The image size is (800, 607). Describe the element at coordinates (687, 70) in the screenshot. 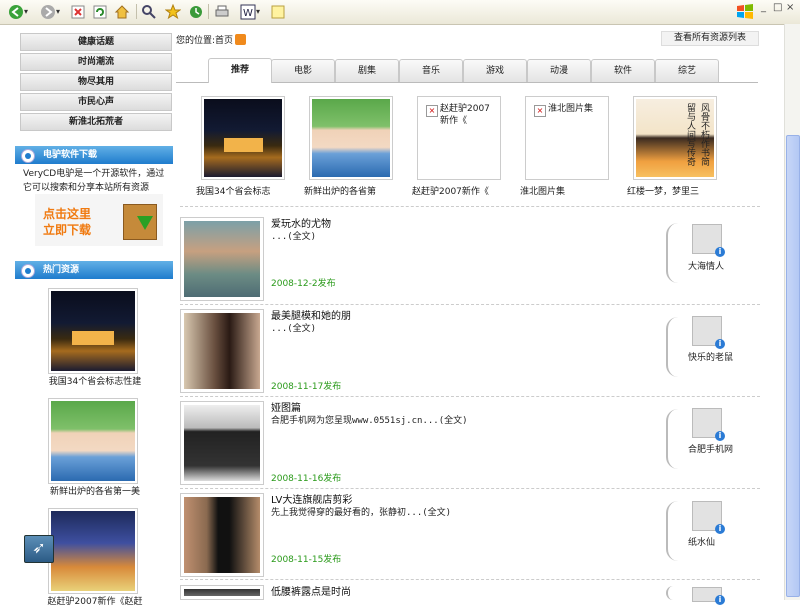

I see `tab-variety: 综艺` at that location.